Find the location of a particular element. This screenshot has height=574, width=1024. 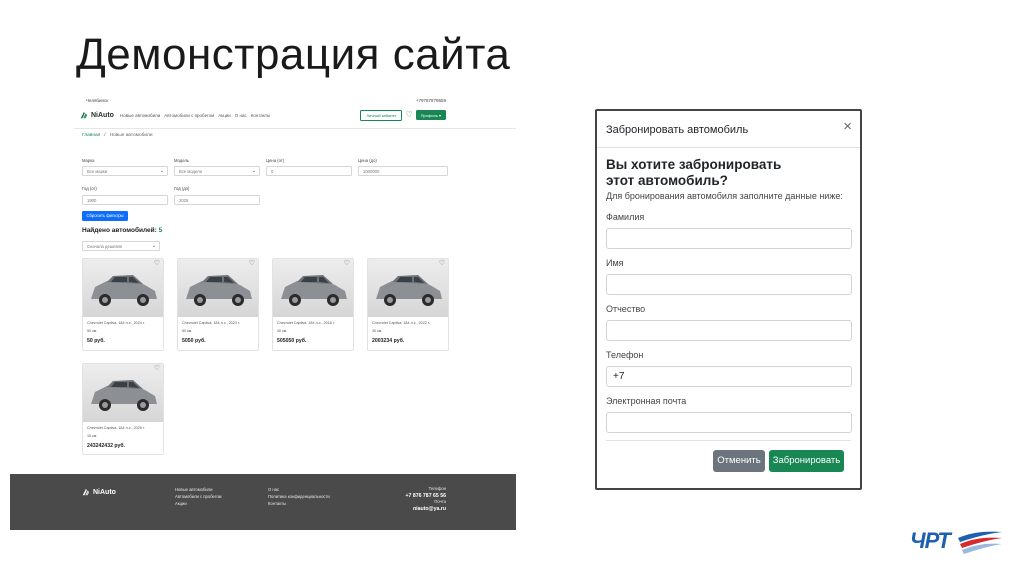

nav-item-promos: Акции is located at coordinates (224, 115).